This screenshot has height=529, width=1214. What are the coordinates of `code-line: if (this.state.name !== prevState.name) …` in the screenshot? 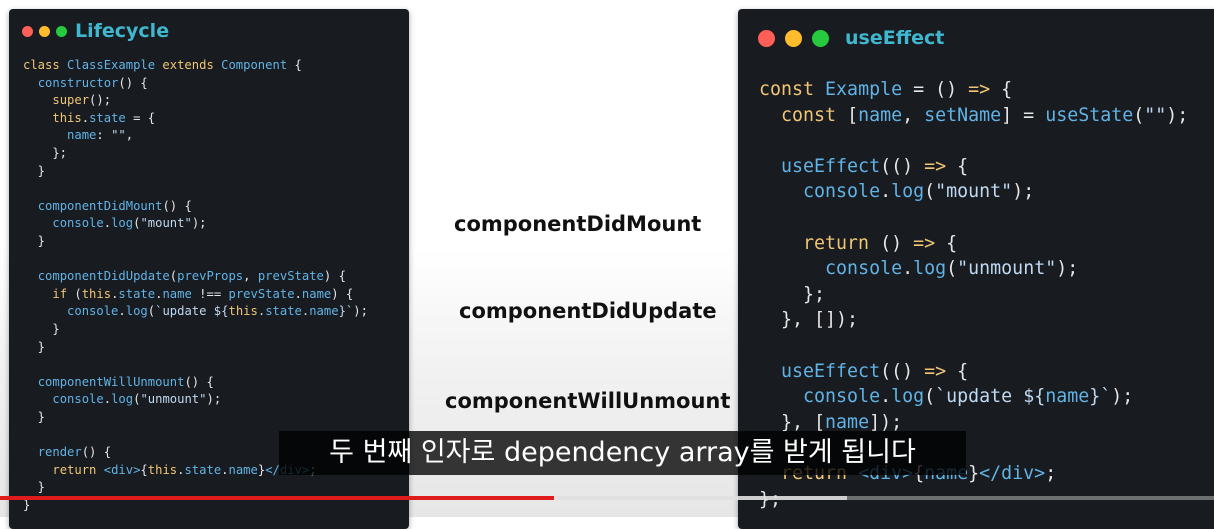 It's located at (195, 295).